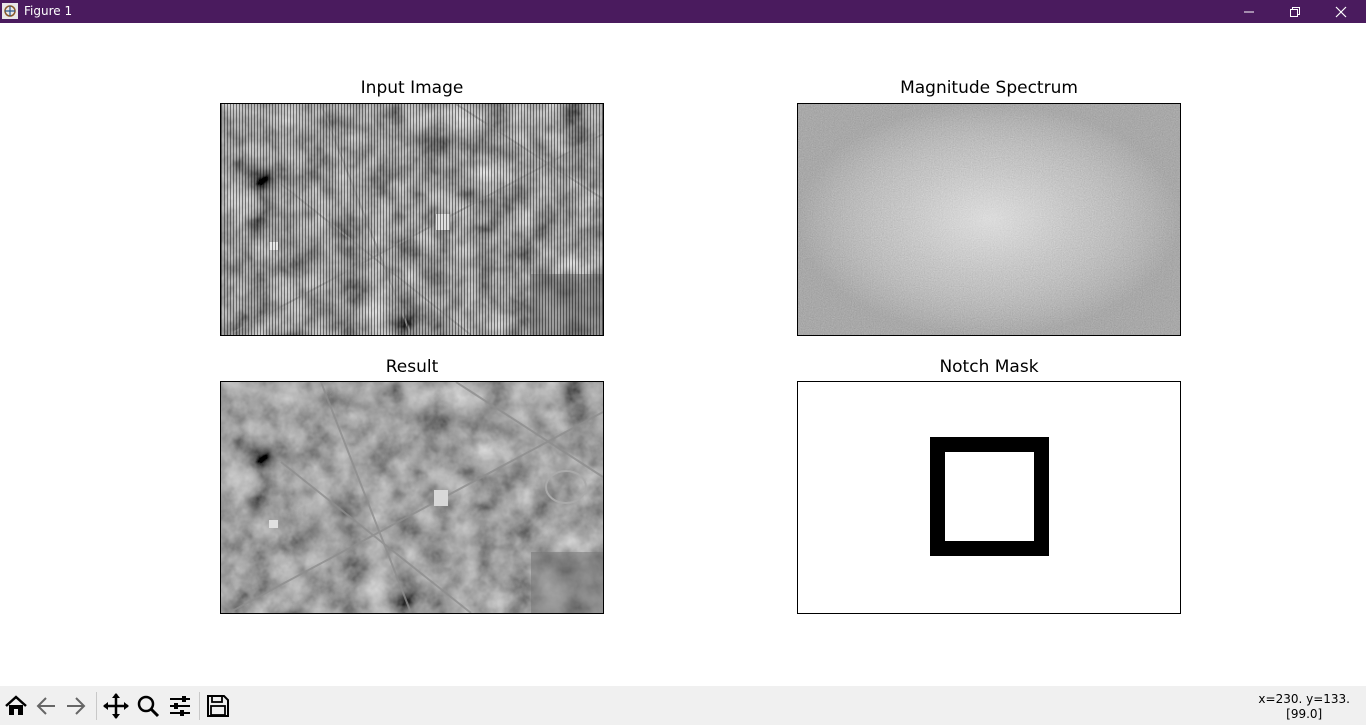 This screenshot has height=725, width=1366. I want to click on minimize-icon, so click(1249, 11).